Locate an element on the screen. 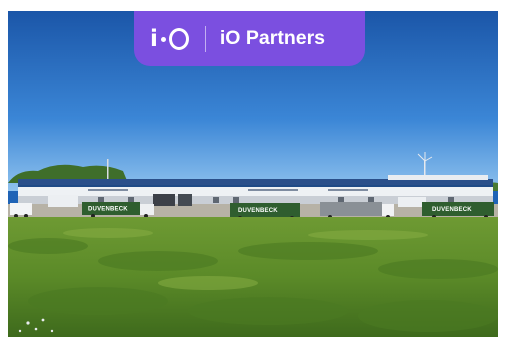 The height and width of the screenshot is (343, 507). trailer-label-2: DUVENBECK is located at coordinates (258, 211).